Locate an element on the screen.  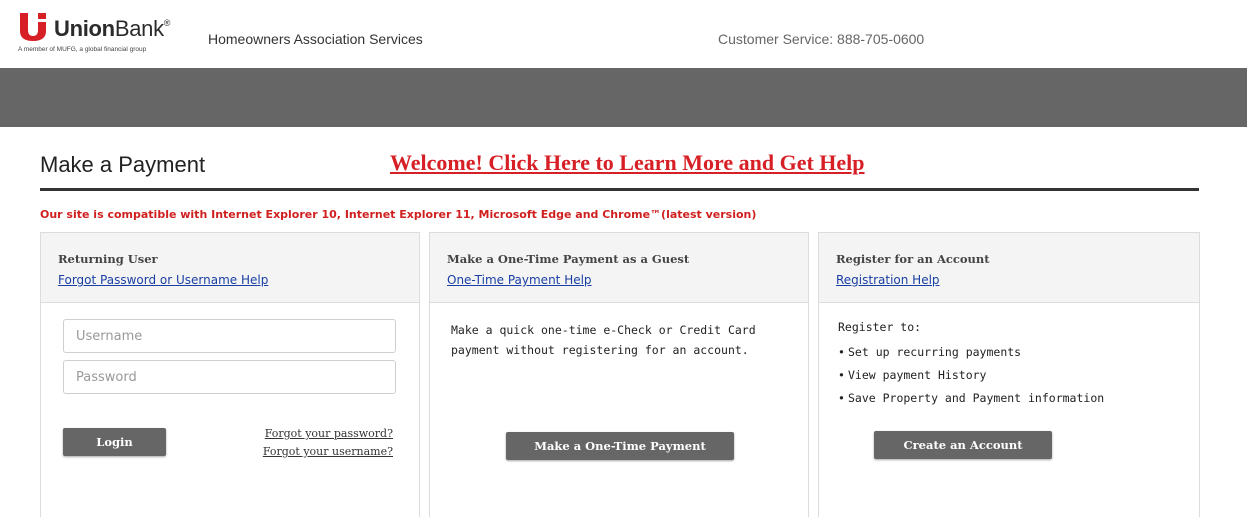
one-time-payment-button: Make a One-Time Payment is located at coordinates (620, 446).